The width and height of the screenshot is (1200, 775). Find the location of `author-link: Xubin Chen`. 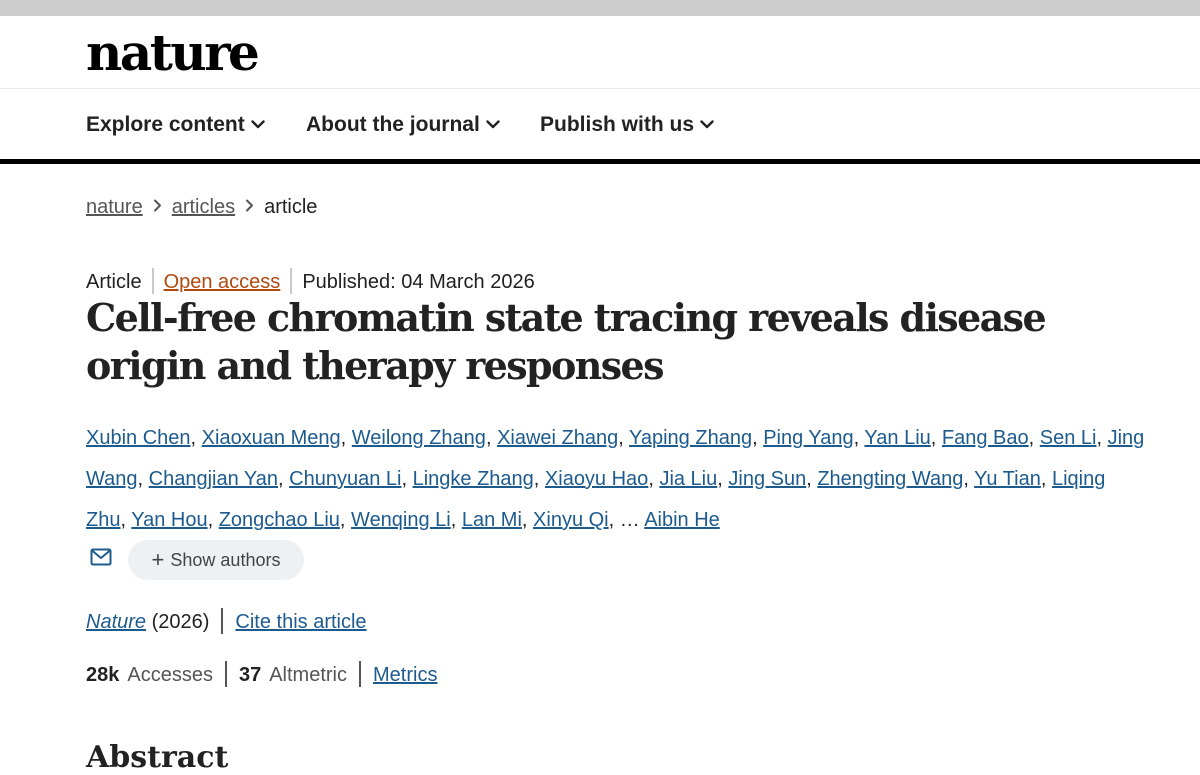

author-link: Xubin Chen is located at coordinates (138, 438).